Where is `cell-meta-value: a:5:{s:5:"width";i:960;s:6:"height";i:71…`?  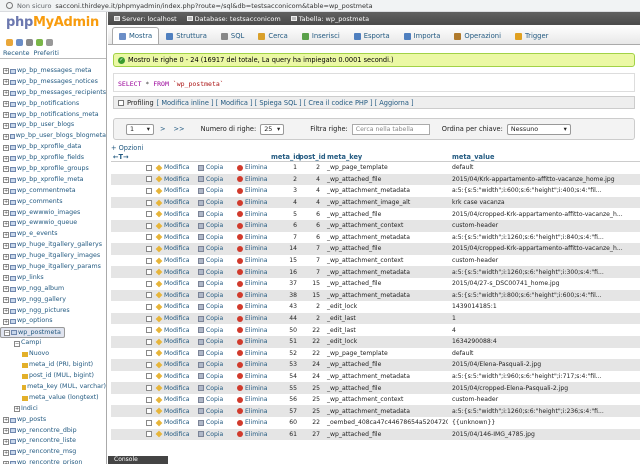
cell-meta-value: a:5:{s:5:"width";i:960;s:6:"height";i:71… is located at coordinates (538, 376).